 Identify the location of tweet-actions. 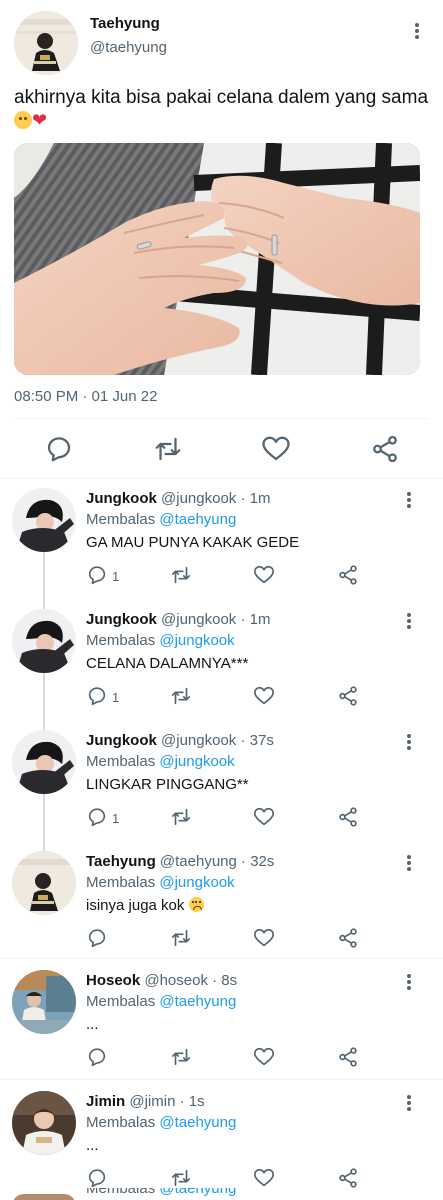
(221, 448).